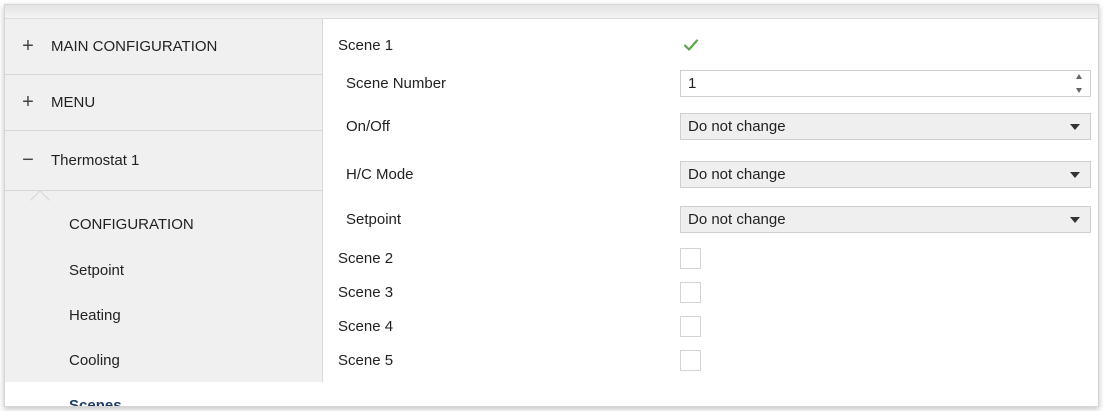 This screenshot has width=1103, height=411. Describe the element at coordinates (368, 126) in the screenshot. I see `on-off-label: On/Off` at that location.